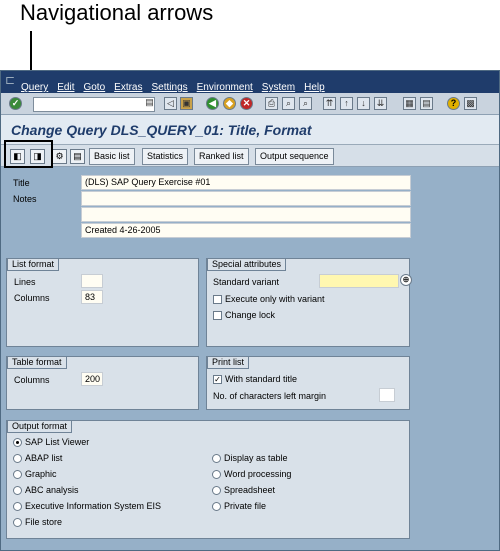 The width and height of the screenshot is (500, 551). What do you see at coordinates (278, 87) in the screenshot?
I see `menu-system: System` at bounding box center [278, 87].